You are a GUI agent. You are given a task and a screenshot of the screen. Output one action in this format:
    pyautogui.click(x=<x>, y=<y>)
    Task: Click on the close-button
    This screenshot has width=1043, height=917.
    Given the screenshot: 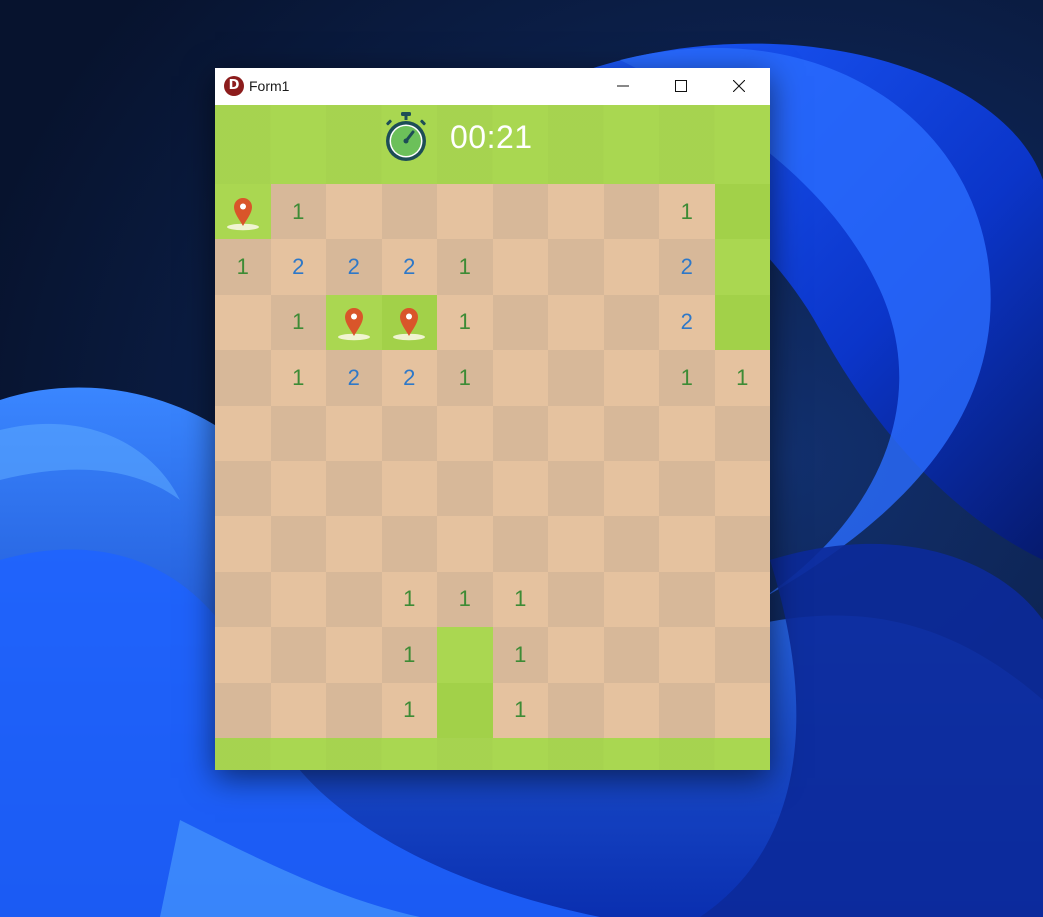 What is the action you would take?
    pyautogui.click(x=739, y=86)
    